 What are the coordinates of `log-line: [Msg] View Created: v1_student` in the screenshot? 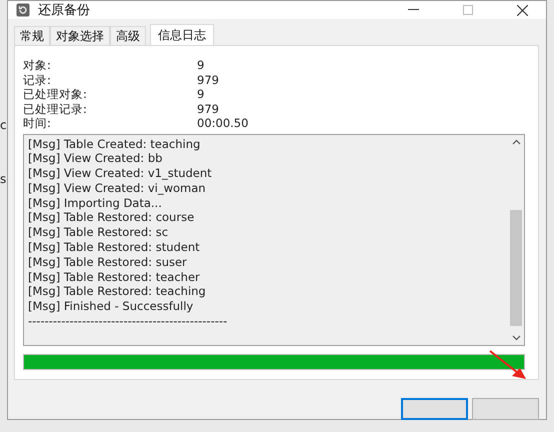 It's located at (120, 173).